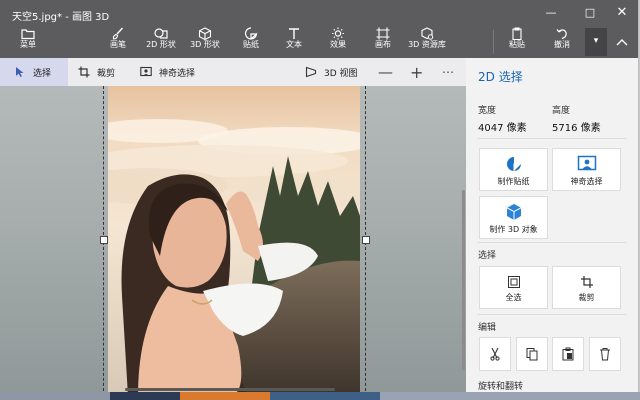 The width and height of the screenshot is (640, 400). I want to click on panel-title: 2D 选择, so click(500, 77).